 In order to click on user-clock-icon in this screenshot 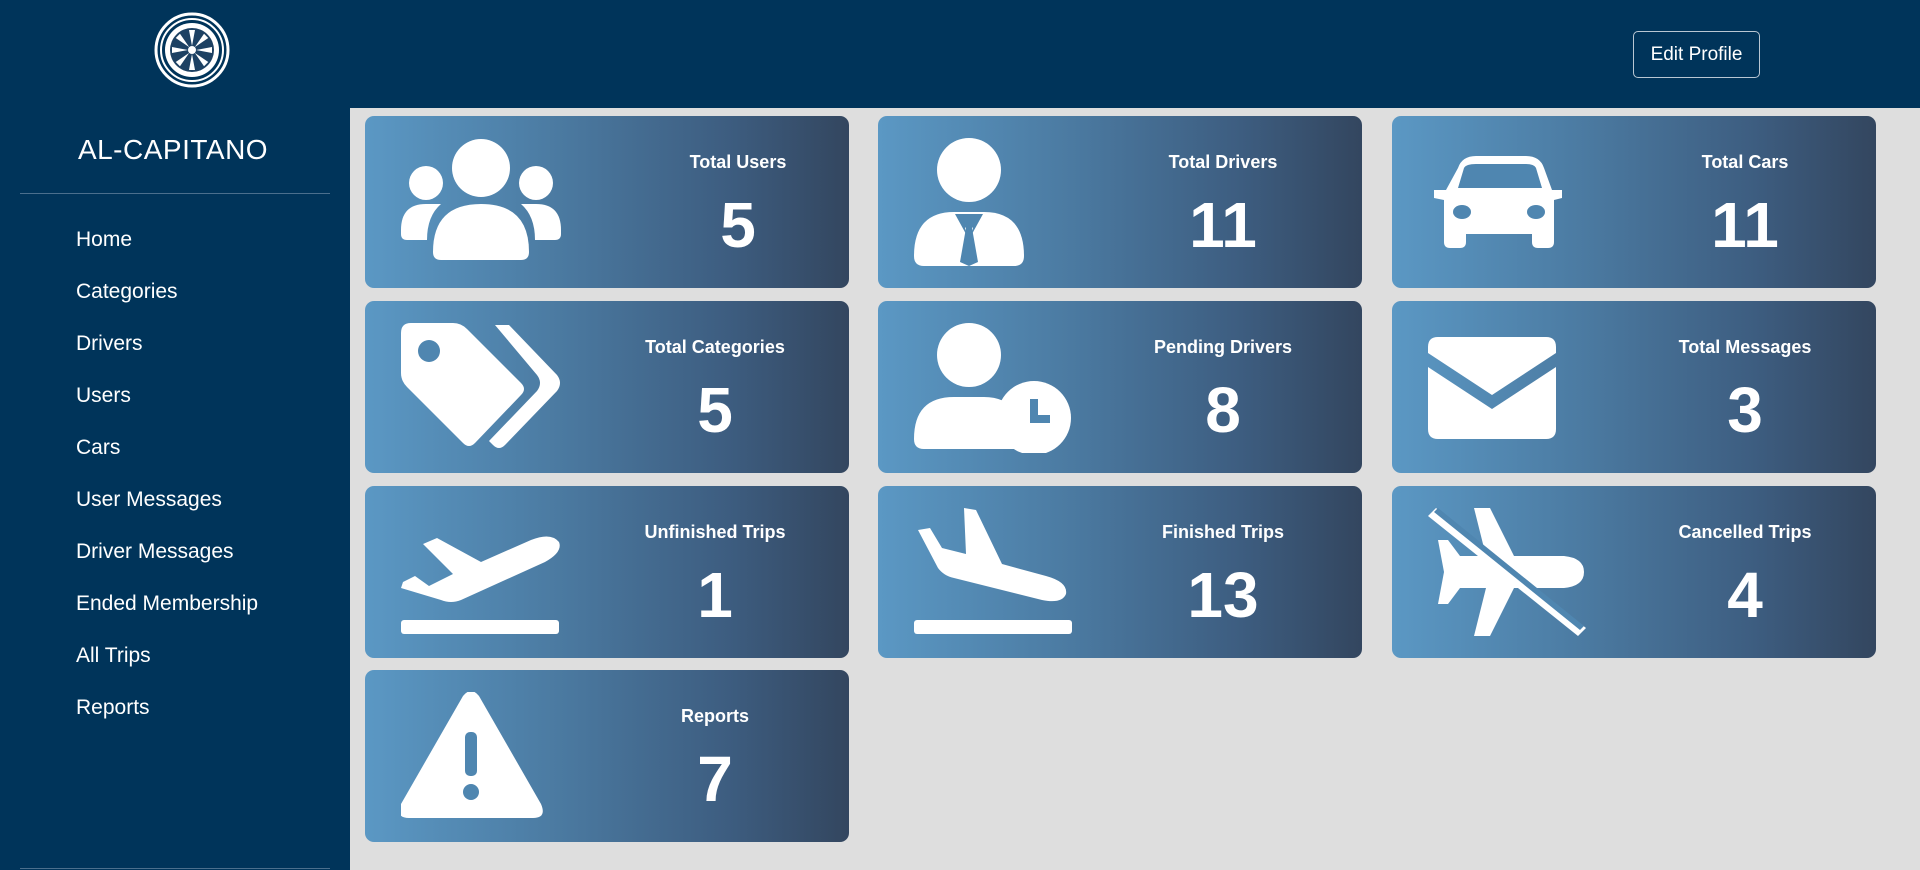, I will do `click(992, 388)`.